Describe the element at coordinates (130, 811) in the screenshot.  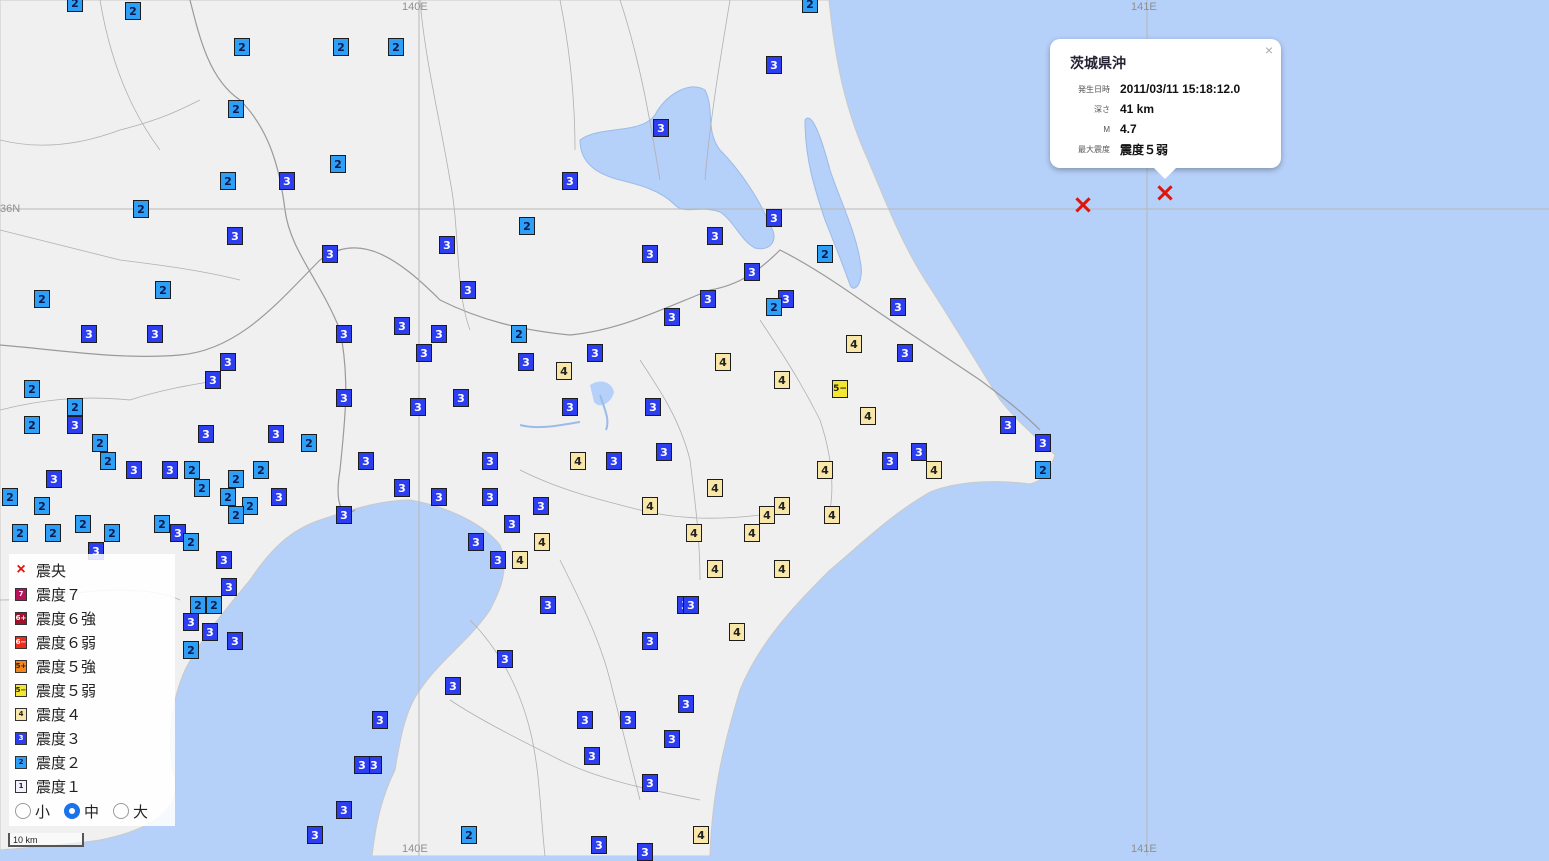
I see `size-option-large: 大` at that location.